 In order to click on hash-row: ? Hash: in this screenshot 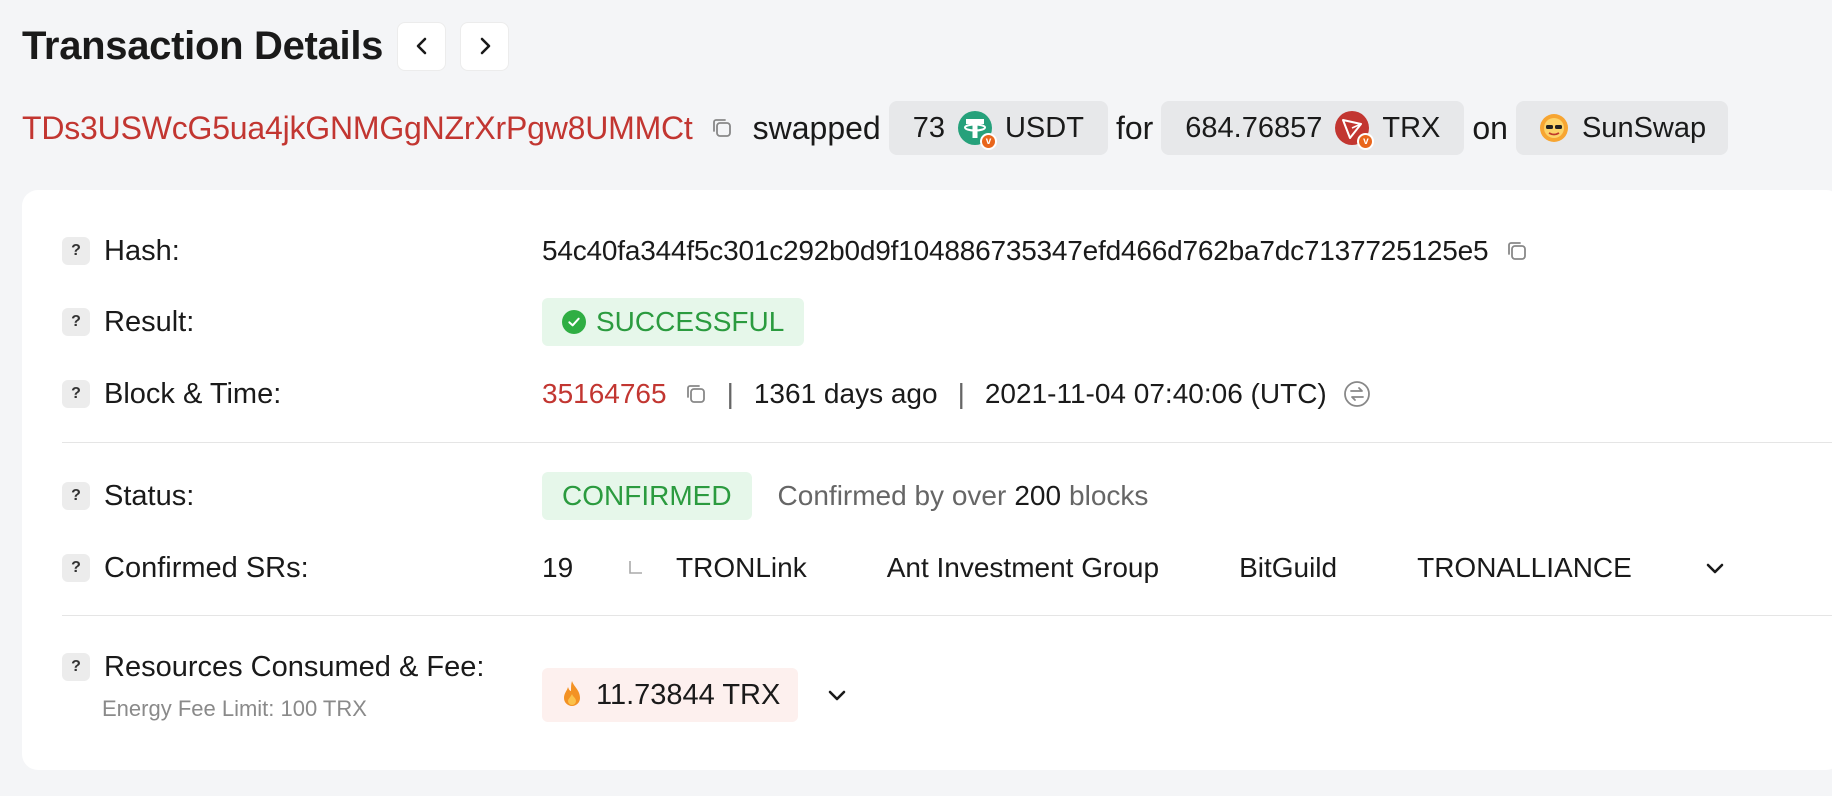, I will do `click(121, 251)`.